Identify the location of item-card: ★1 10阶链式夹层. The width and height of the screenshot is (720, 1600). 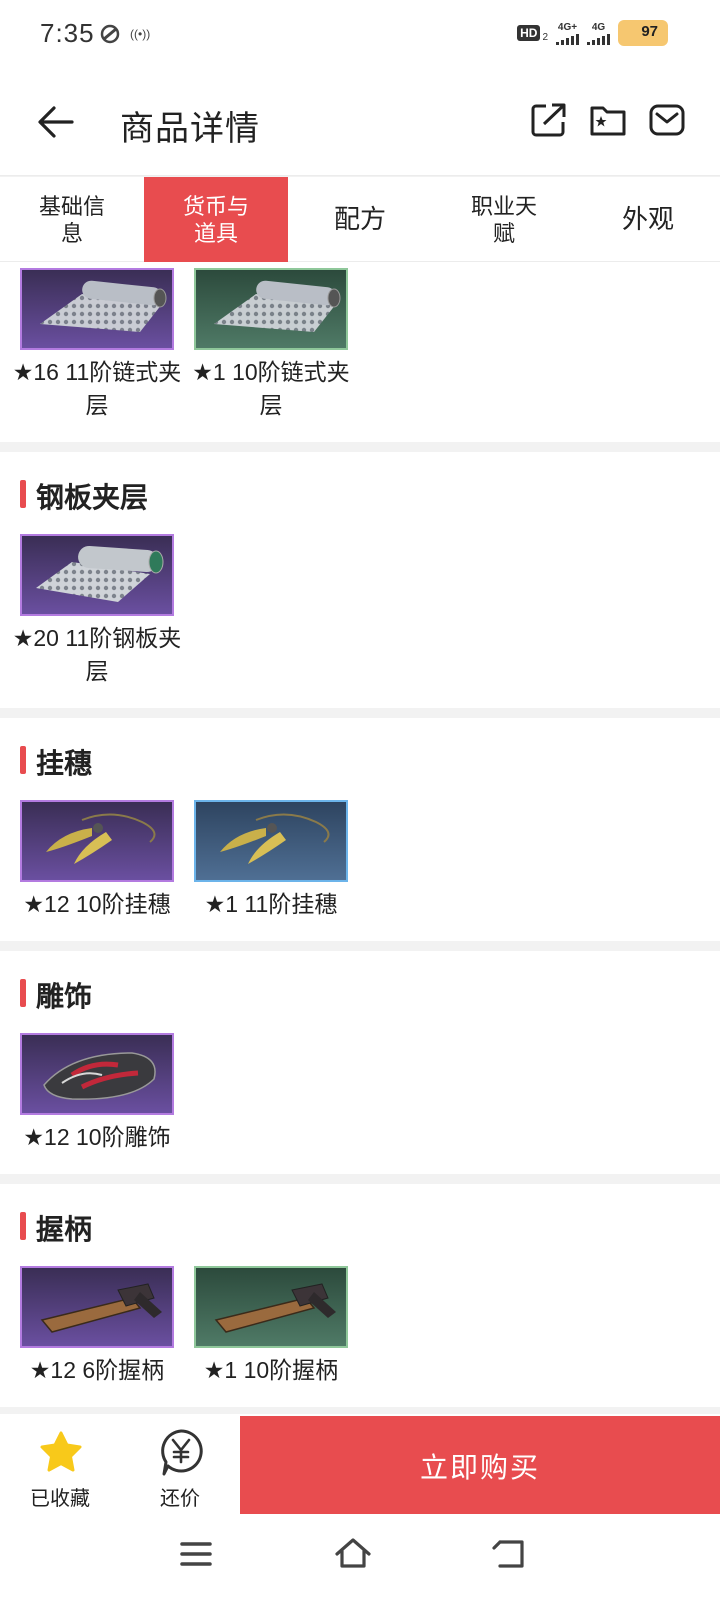
(271, 345).